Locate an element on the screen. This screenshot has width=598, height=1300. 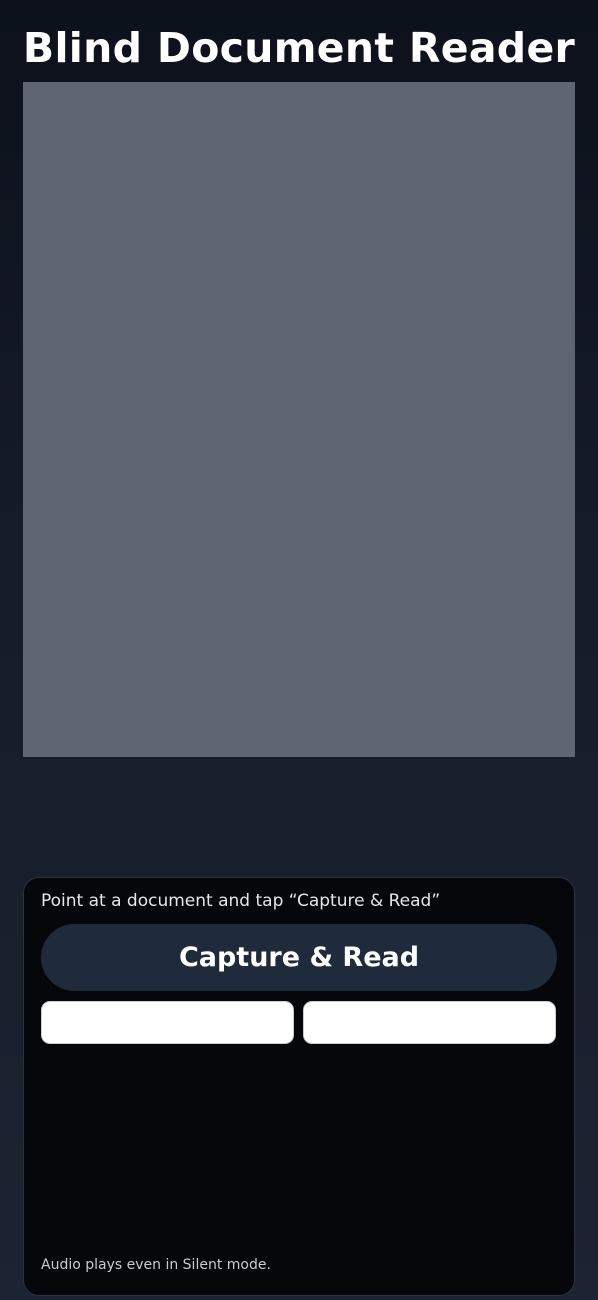
secondary-button-left is located at coordinates (167, 1022).